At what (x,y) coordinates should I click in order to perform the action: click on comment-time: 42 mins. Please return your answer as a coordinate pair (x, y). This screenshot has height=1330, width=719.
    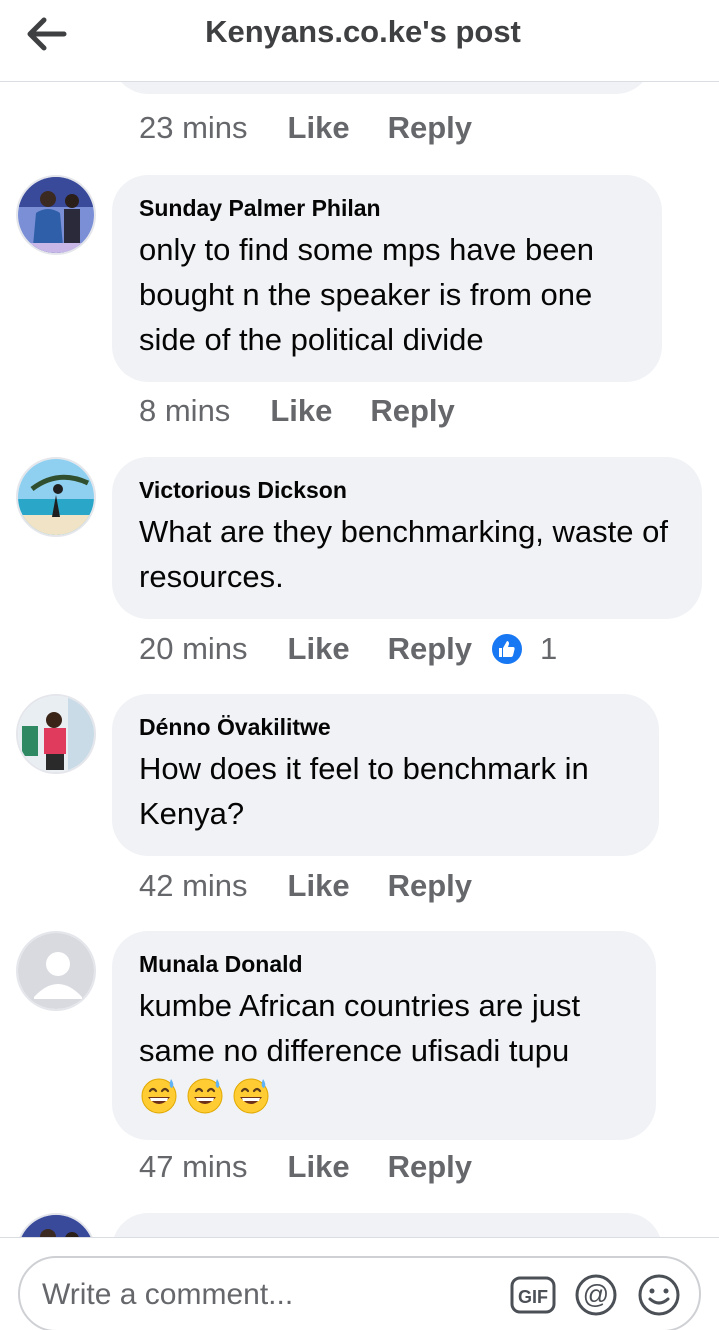
    Looking at the image, I should click on (193, 885).